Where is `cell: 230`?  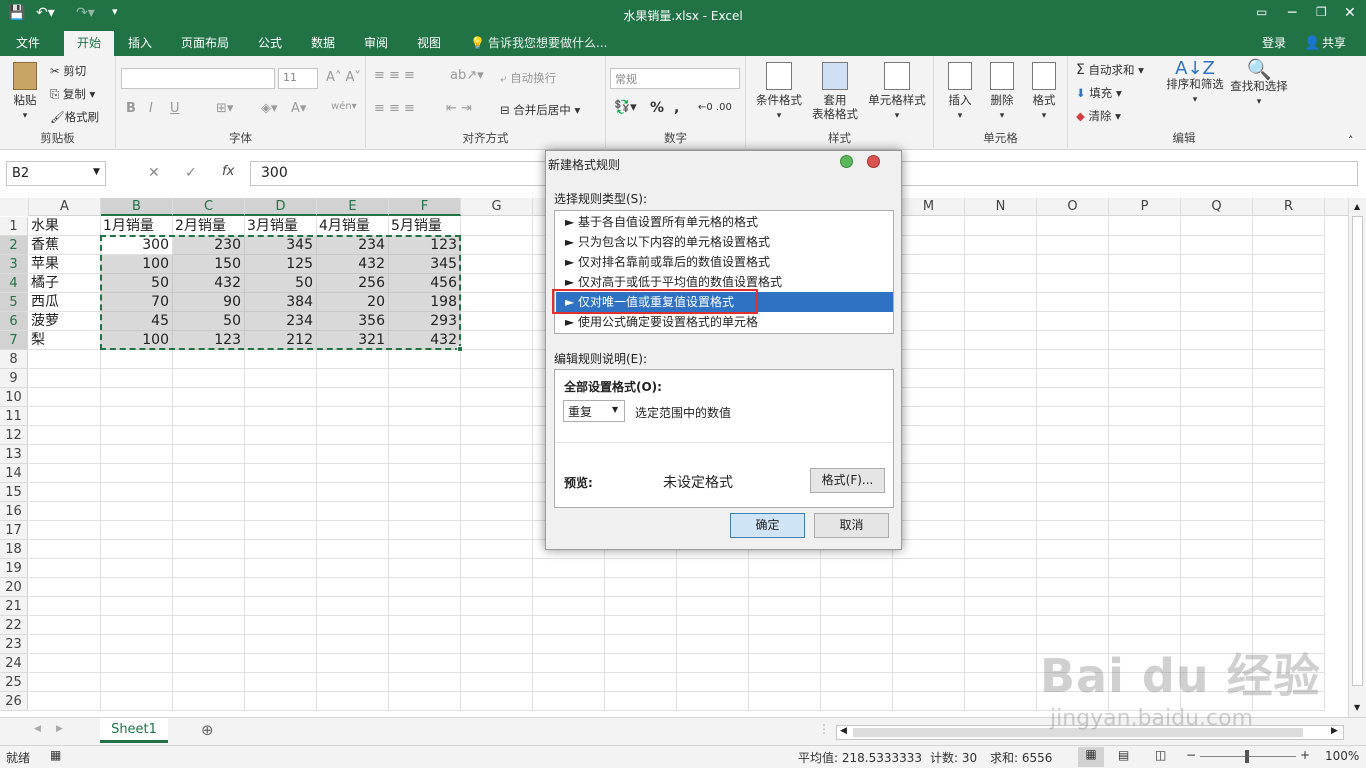
cell: 230 is located at coordinates (209, 245).